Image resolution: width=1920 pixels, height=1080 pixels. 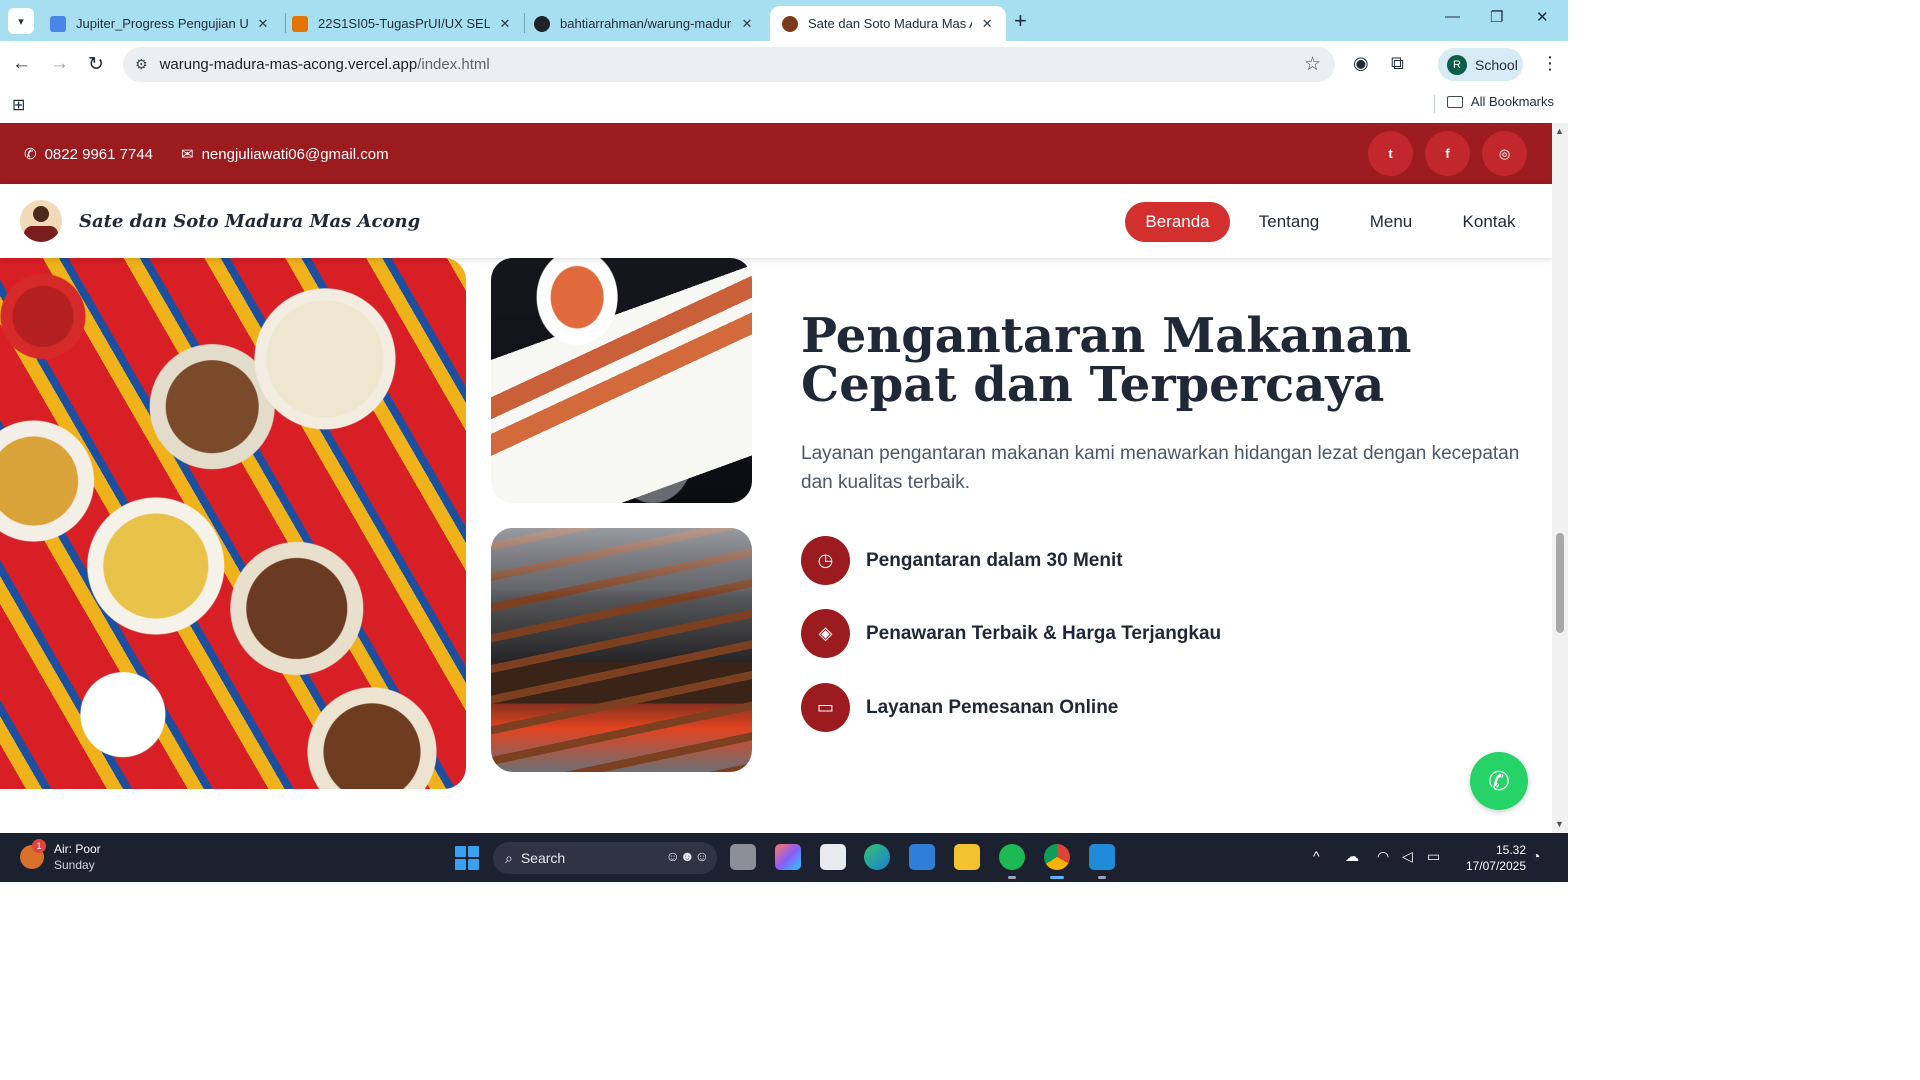 What do you see at coordinates (1493, 858) in the screenshot?
I see `system-clock: 15.32 17/07/2025` at bounding box center [1493, 858].